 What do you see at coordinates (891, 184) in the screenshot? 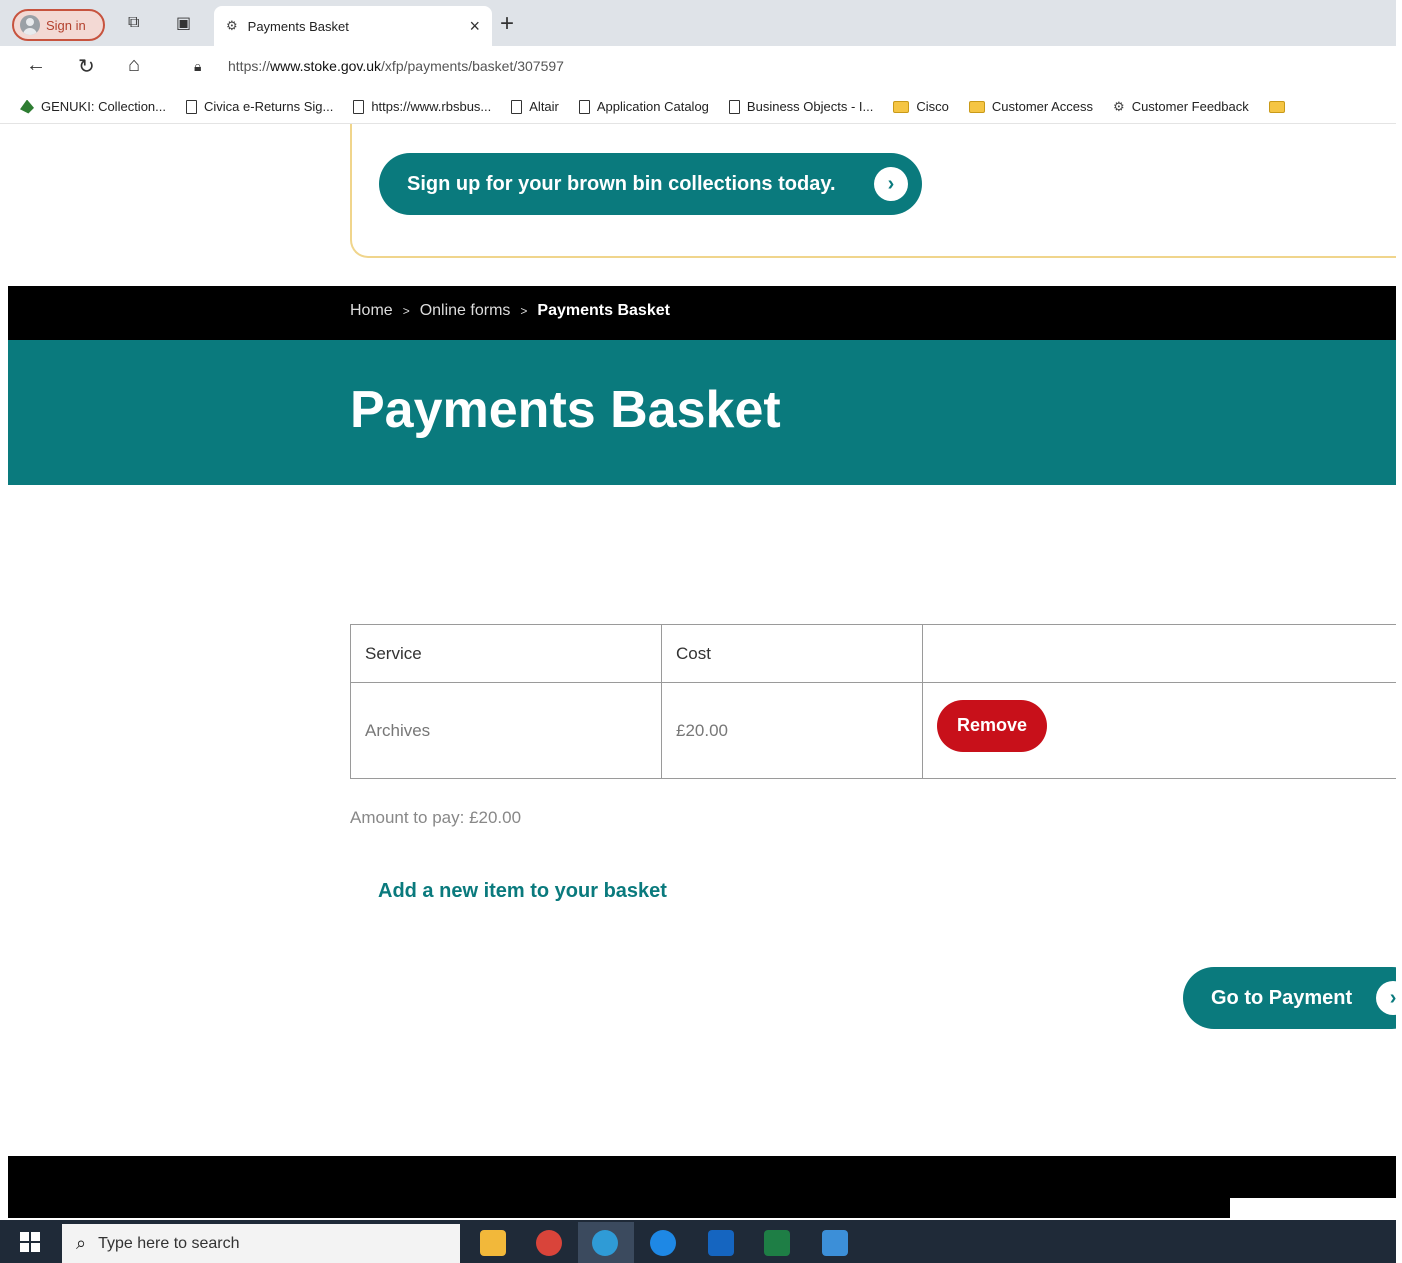
I see `chevron-right-icon: ›` at bounding box center [891, 184].